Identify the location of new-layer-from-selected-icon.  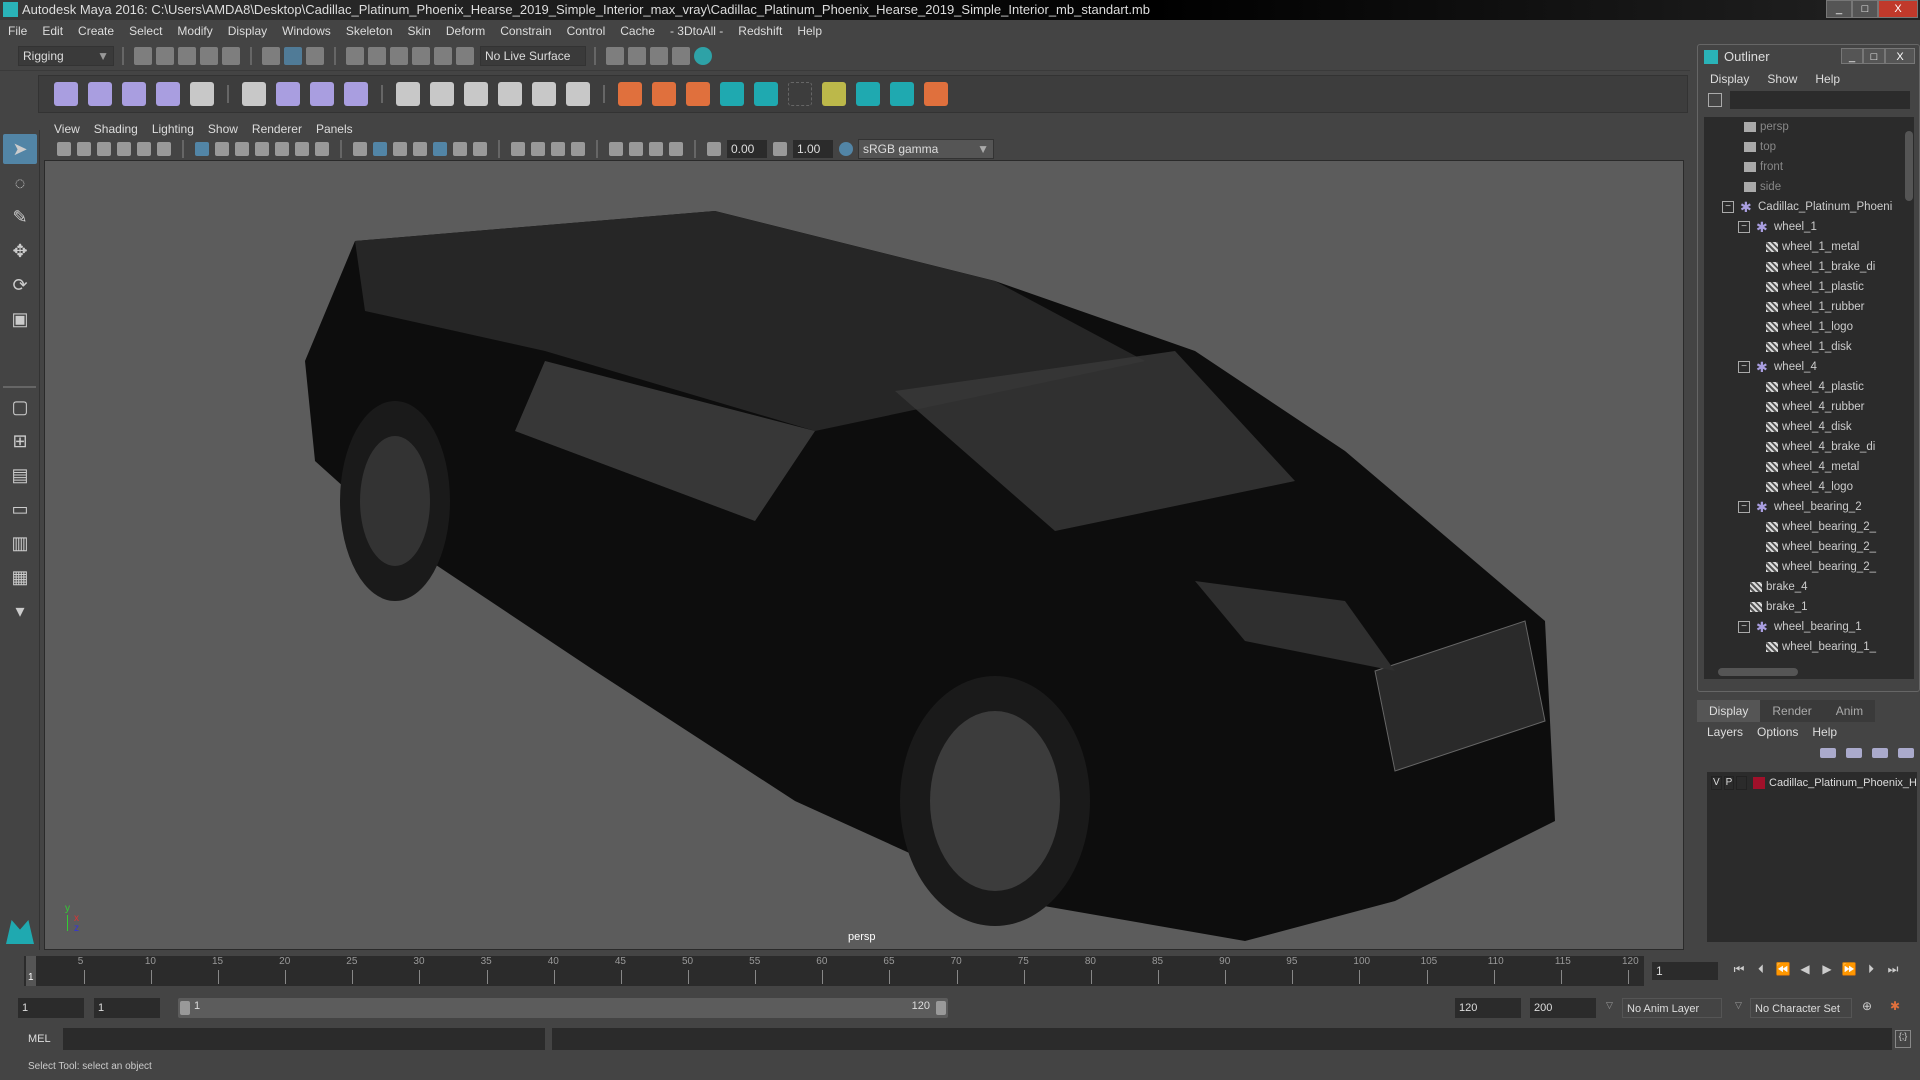
(1906, 753).